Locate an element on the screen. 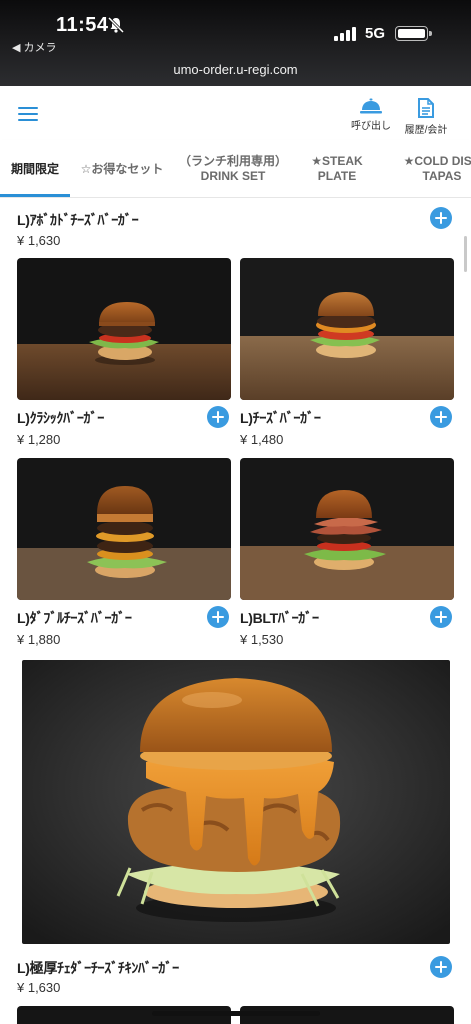  document-icon is located at coordinates (426, 108).